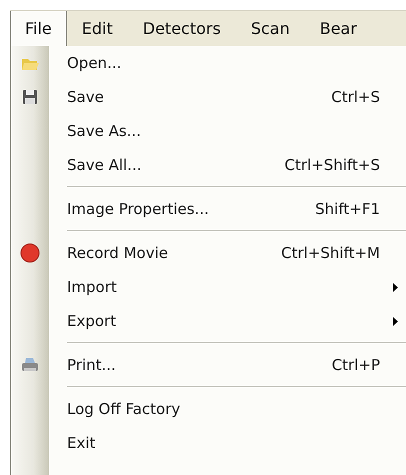  Describe the element at coordinates (208, 409) in the screenshot. I see `menu-item: Log Off Factory` at that location.